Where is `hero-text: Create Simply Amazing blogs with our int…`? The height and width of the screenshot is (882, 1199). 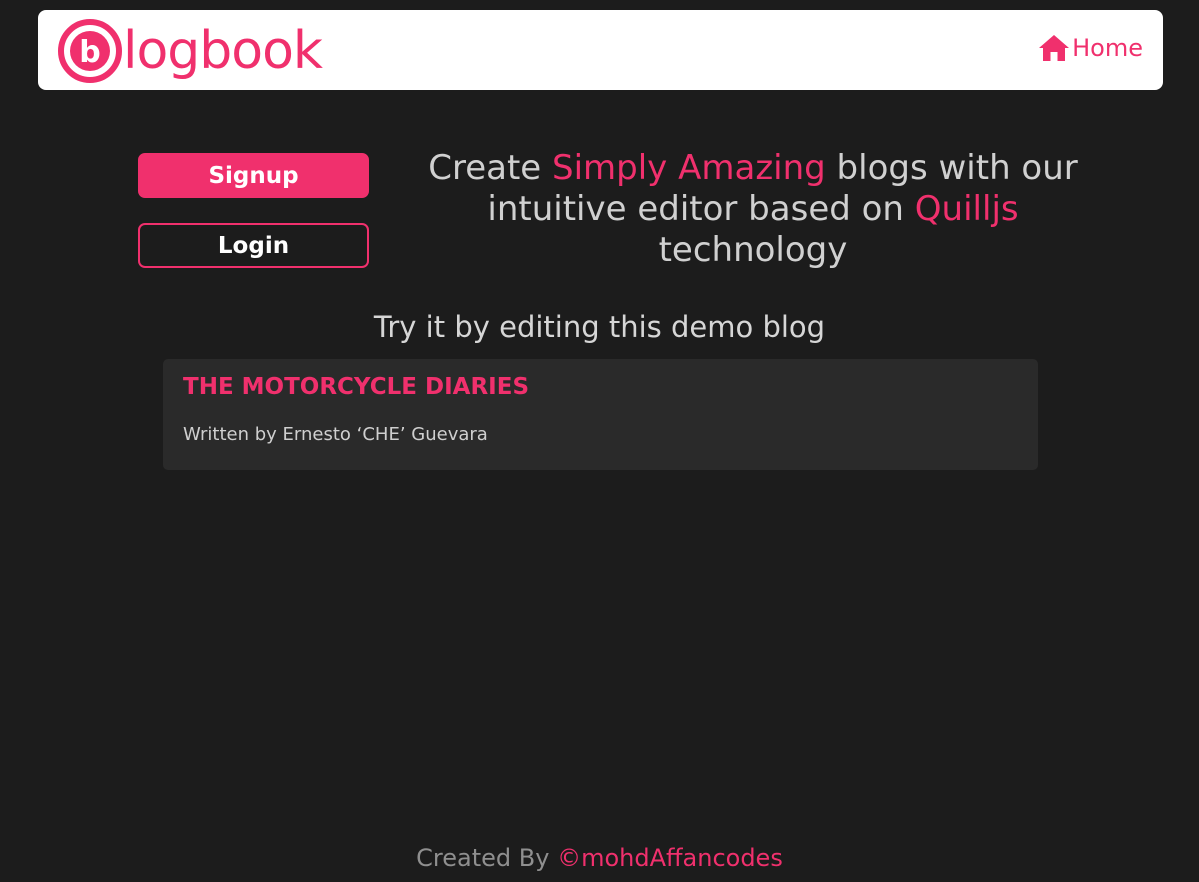
hero-text: Create Simply Amazing blogs with our int… is located at coordinates (753, 209).